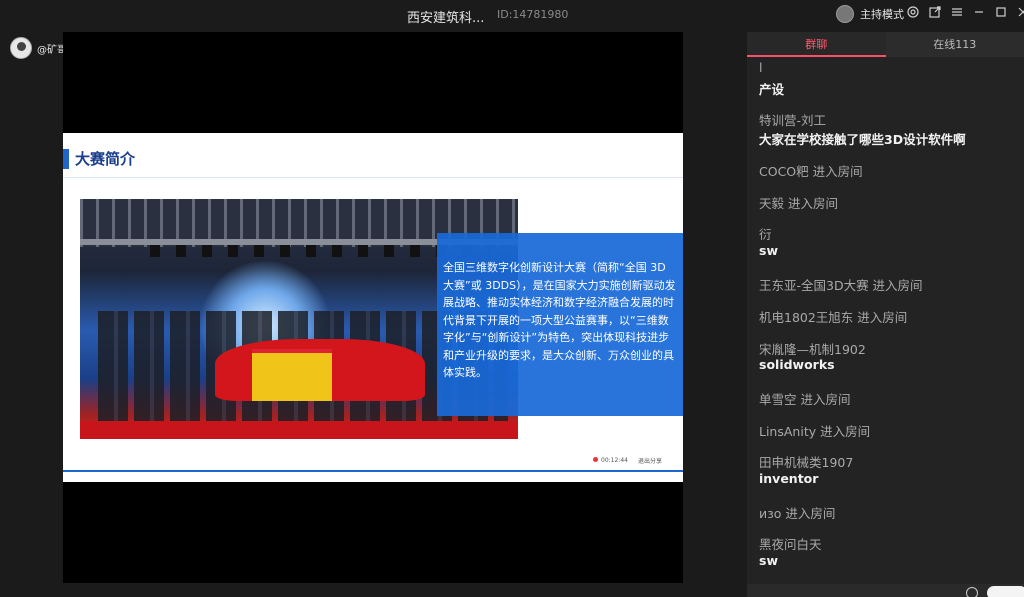  What do you see at coordinates (373, 471) in the screenshot?
I see `slide-bottom-line` at bounding box center [373, 471].